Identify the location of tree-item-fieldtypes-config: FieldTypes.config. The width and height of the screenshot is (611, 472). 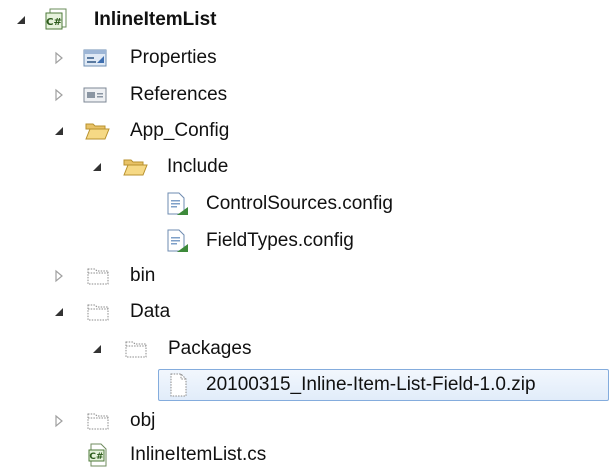
(305, 241).